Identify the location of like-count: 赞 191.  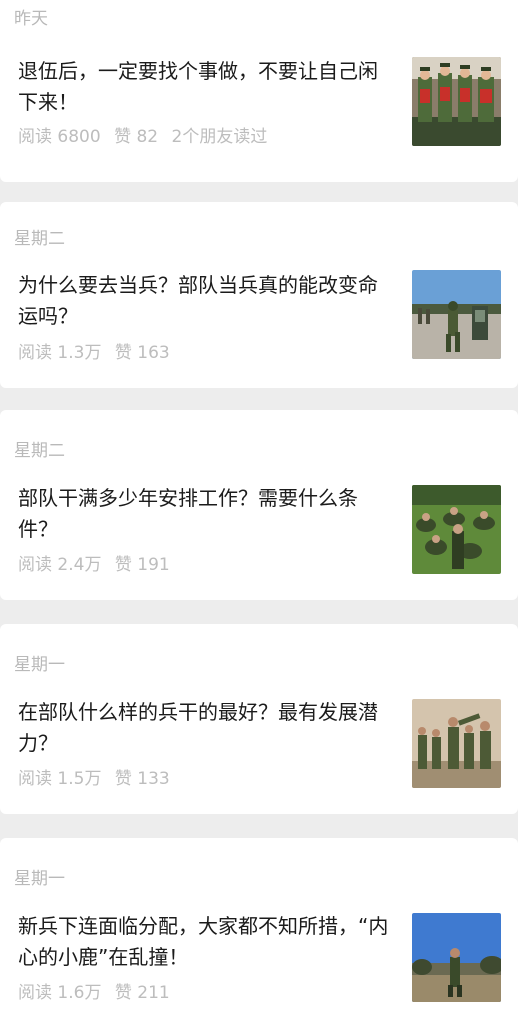
(142, 565).